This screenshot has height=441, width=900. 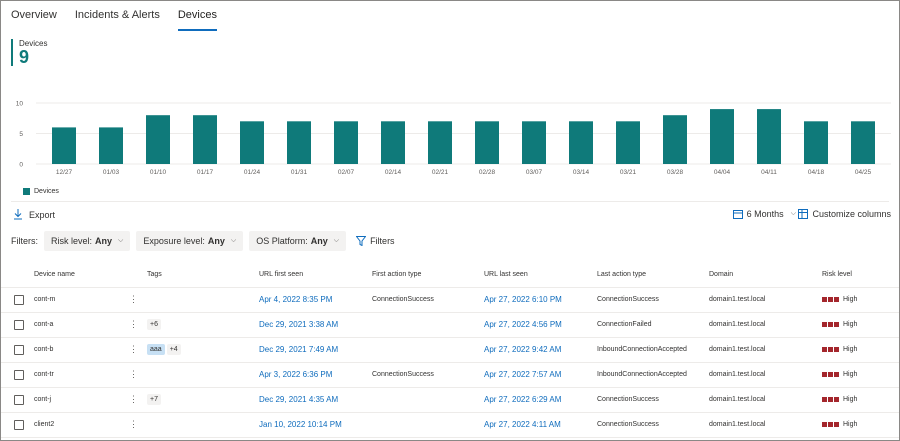 What do you see at coordinates (203, 275) in the screenshot?
I see `header-tags: Tags` at bounding box center [203, 275].